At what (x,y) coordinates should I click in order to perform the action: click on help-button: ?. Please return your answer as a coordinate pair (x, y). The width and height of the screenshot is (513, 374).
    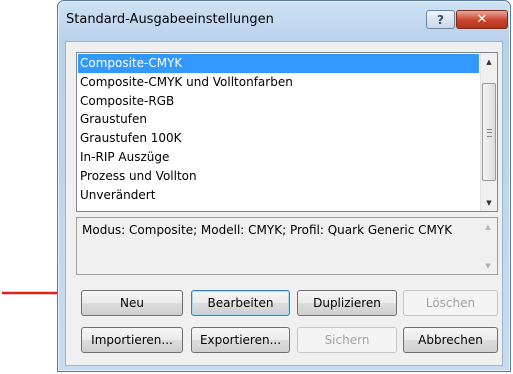
    Looking at the image, I should click on (440, 19).